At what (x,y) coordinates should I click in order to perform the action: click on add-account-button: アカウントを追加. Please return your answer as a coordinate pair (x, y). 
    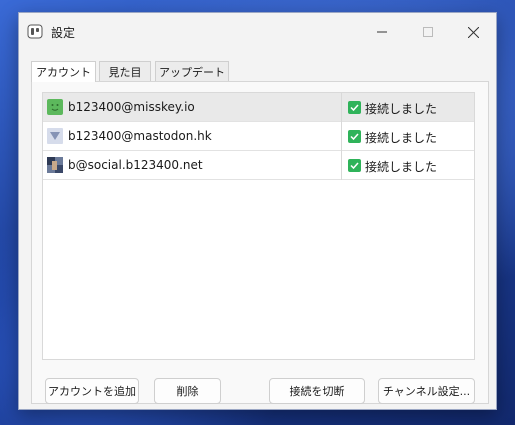
    Looking at the image, I should click on (92, 391).